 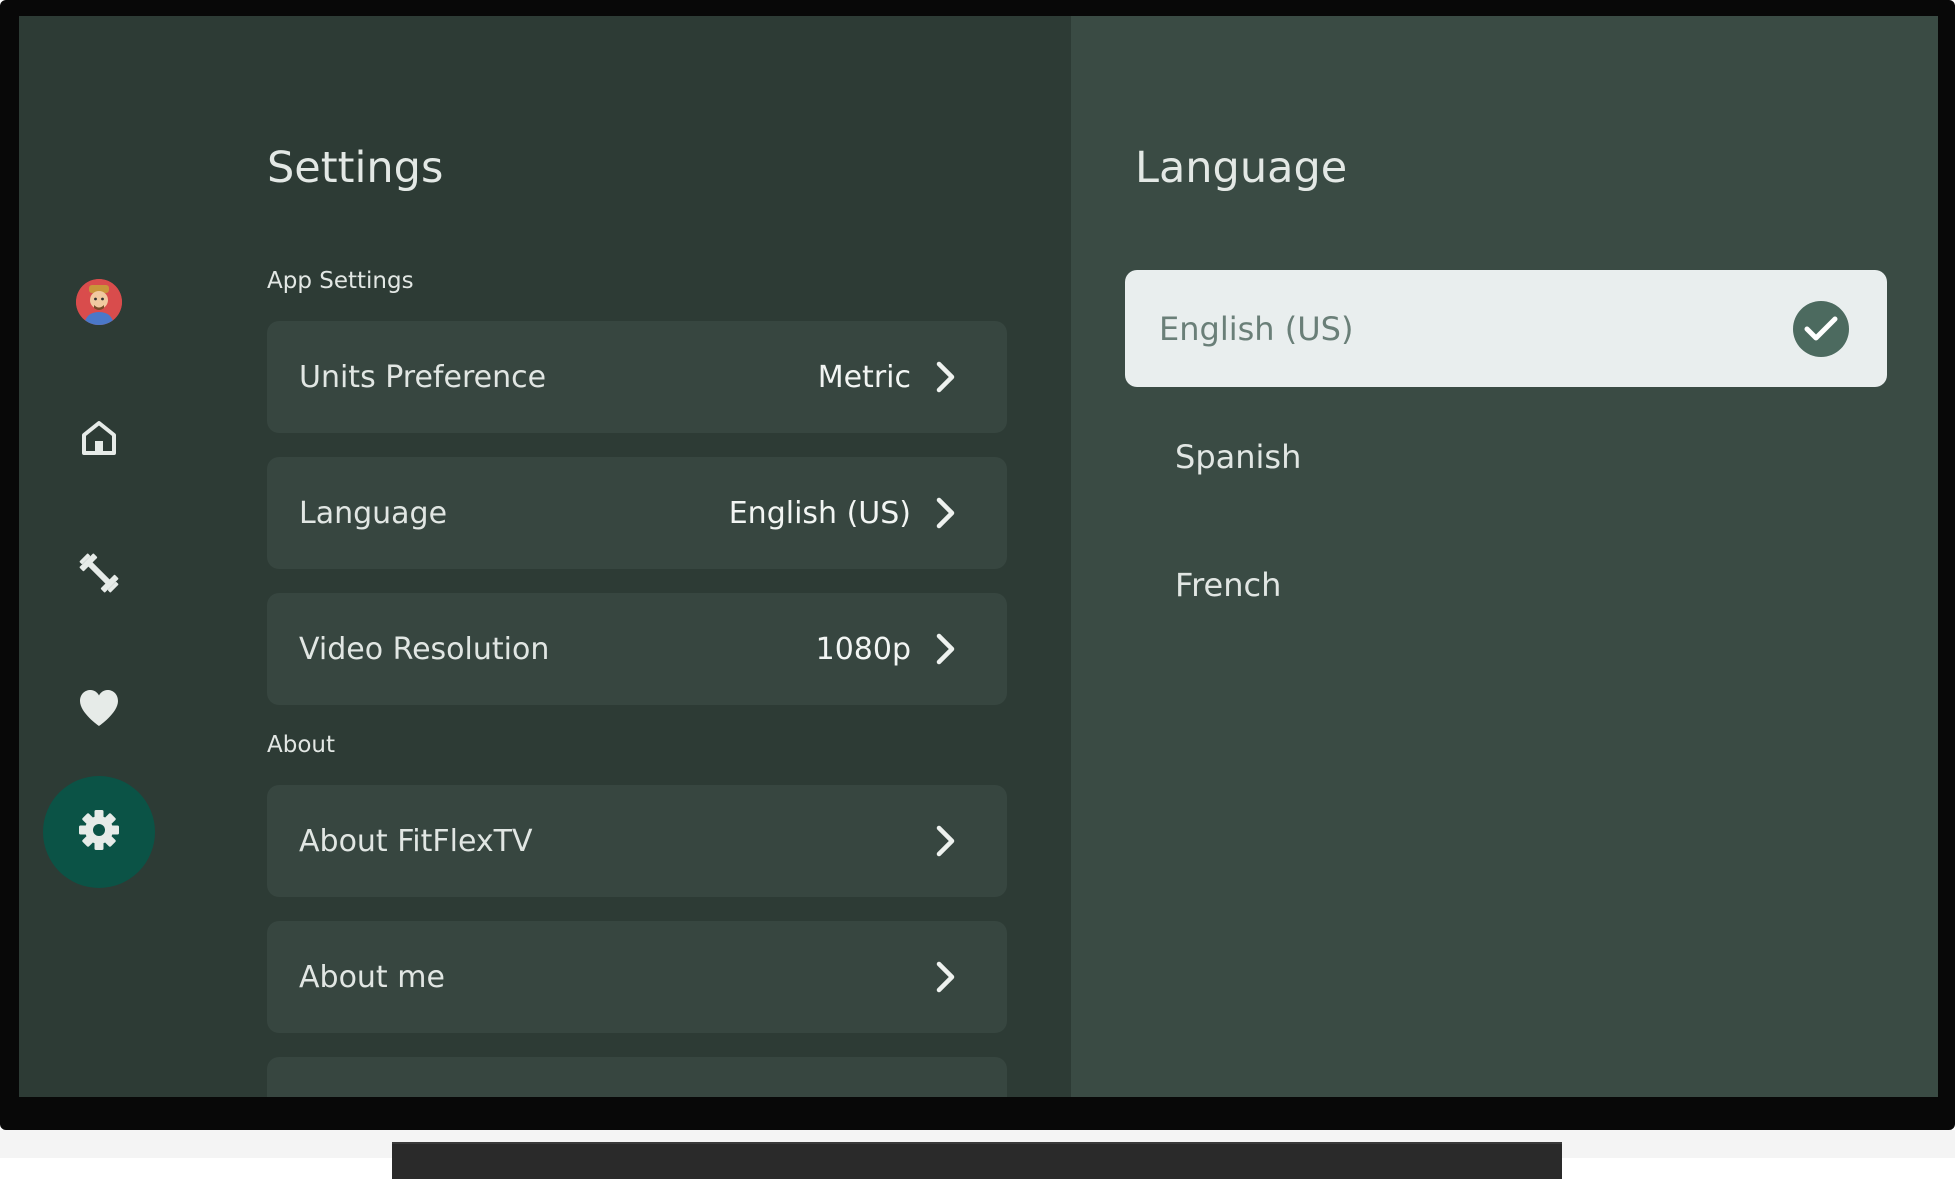 I want to click on avatar-icon, so click(x=99, y=302).